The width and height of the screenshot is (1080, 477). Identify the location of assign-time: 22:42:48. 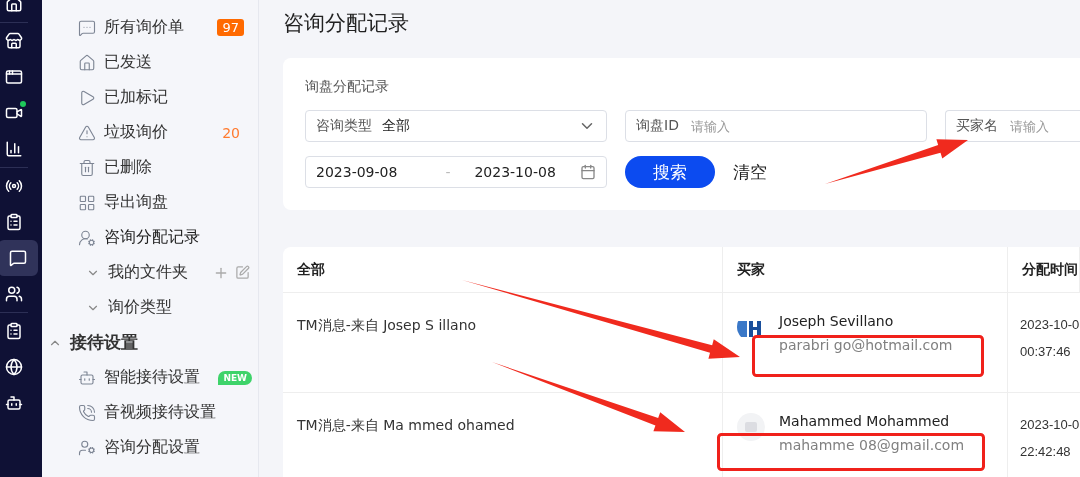
(1046, 451).